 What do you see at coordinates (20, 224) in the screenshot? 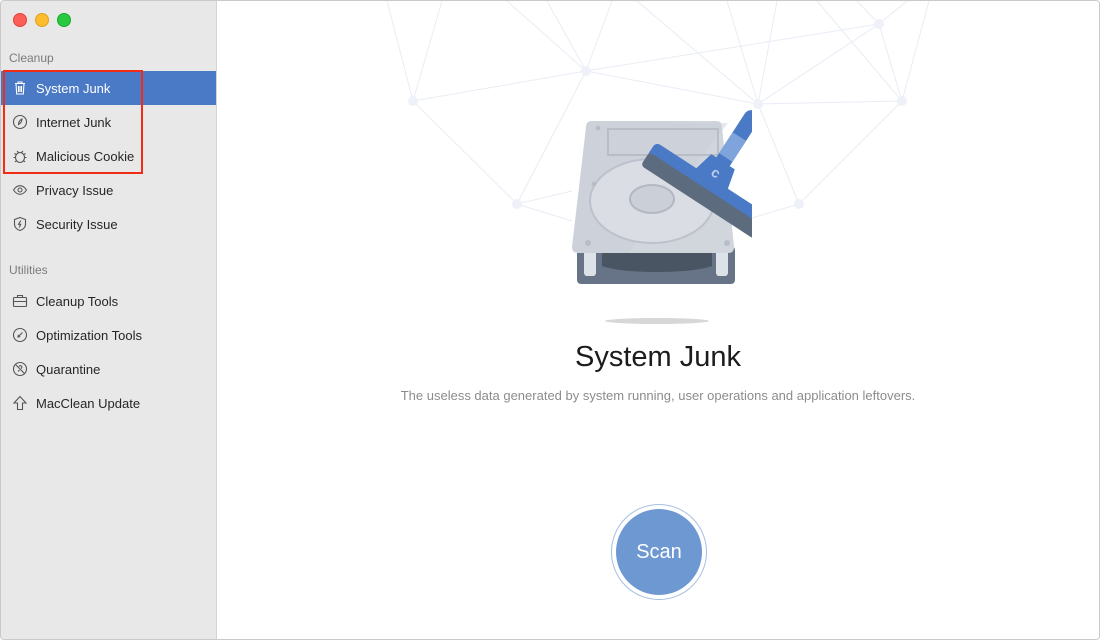
I see `shield-bolt-icon` at bounding box center [20, 224].